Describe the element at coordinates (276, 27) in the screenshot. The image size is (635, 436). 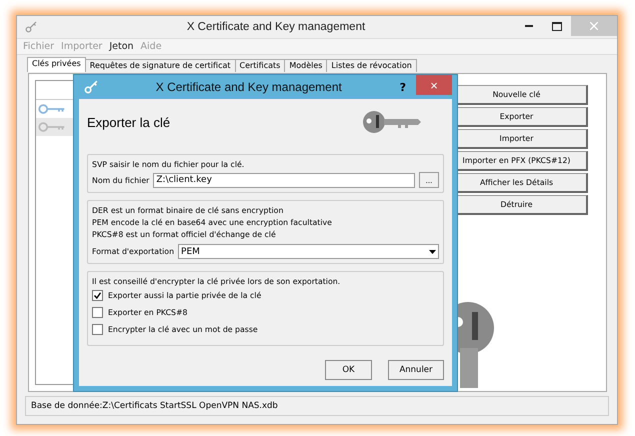
I see `window-title: X Certificate and Key management` at that location.